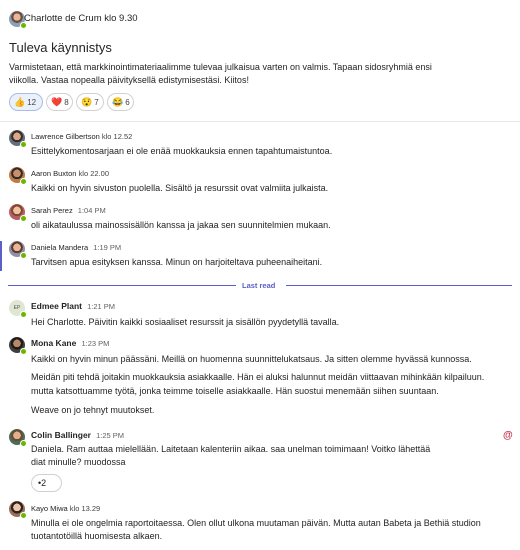 The image size is (520, 550). What do you see at coordinates (127, 102) in the screenshot?
I see `reaction-count: 6` at bounding box center [127, 102].